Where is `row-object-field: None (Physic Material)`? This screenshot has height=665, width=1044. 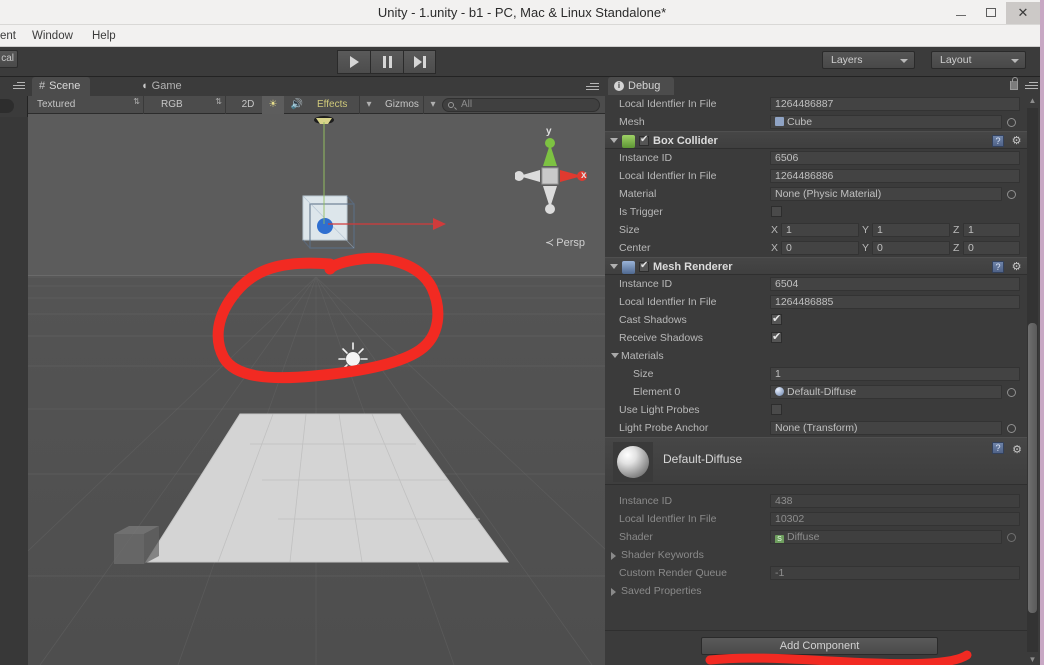 row-object-field: None (Physic Material) is located at coordinates (886, 194).